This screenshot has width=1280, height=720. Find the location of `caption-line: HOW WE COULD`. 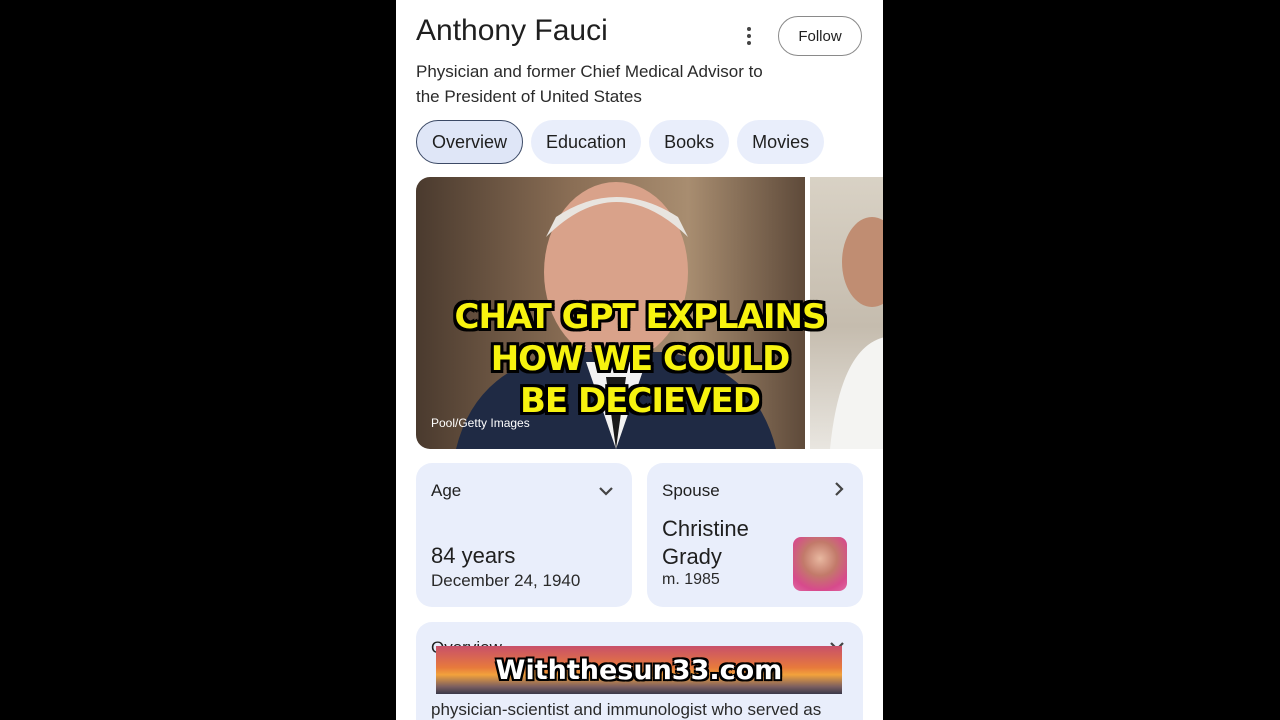

caption-line: HOW WE COULD is located at coordinates (640, 359).